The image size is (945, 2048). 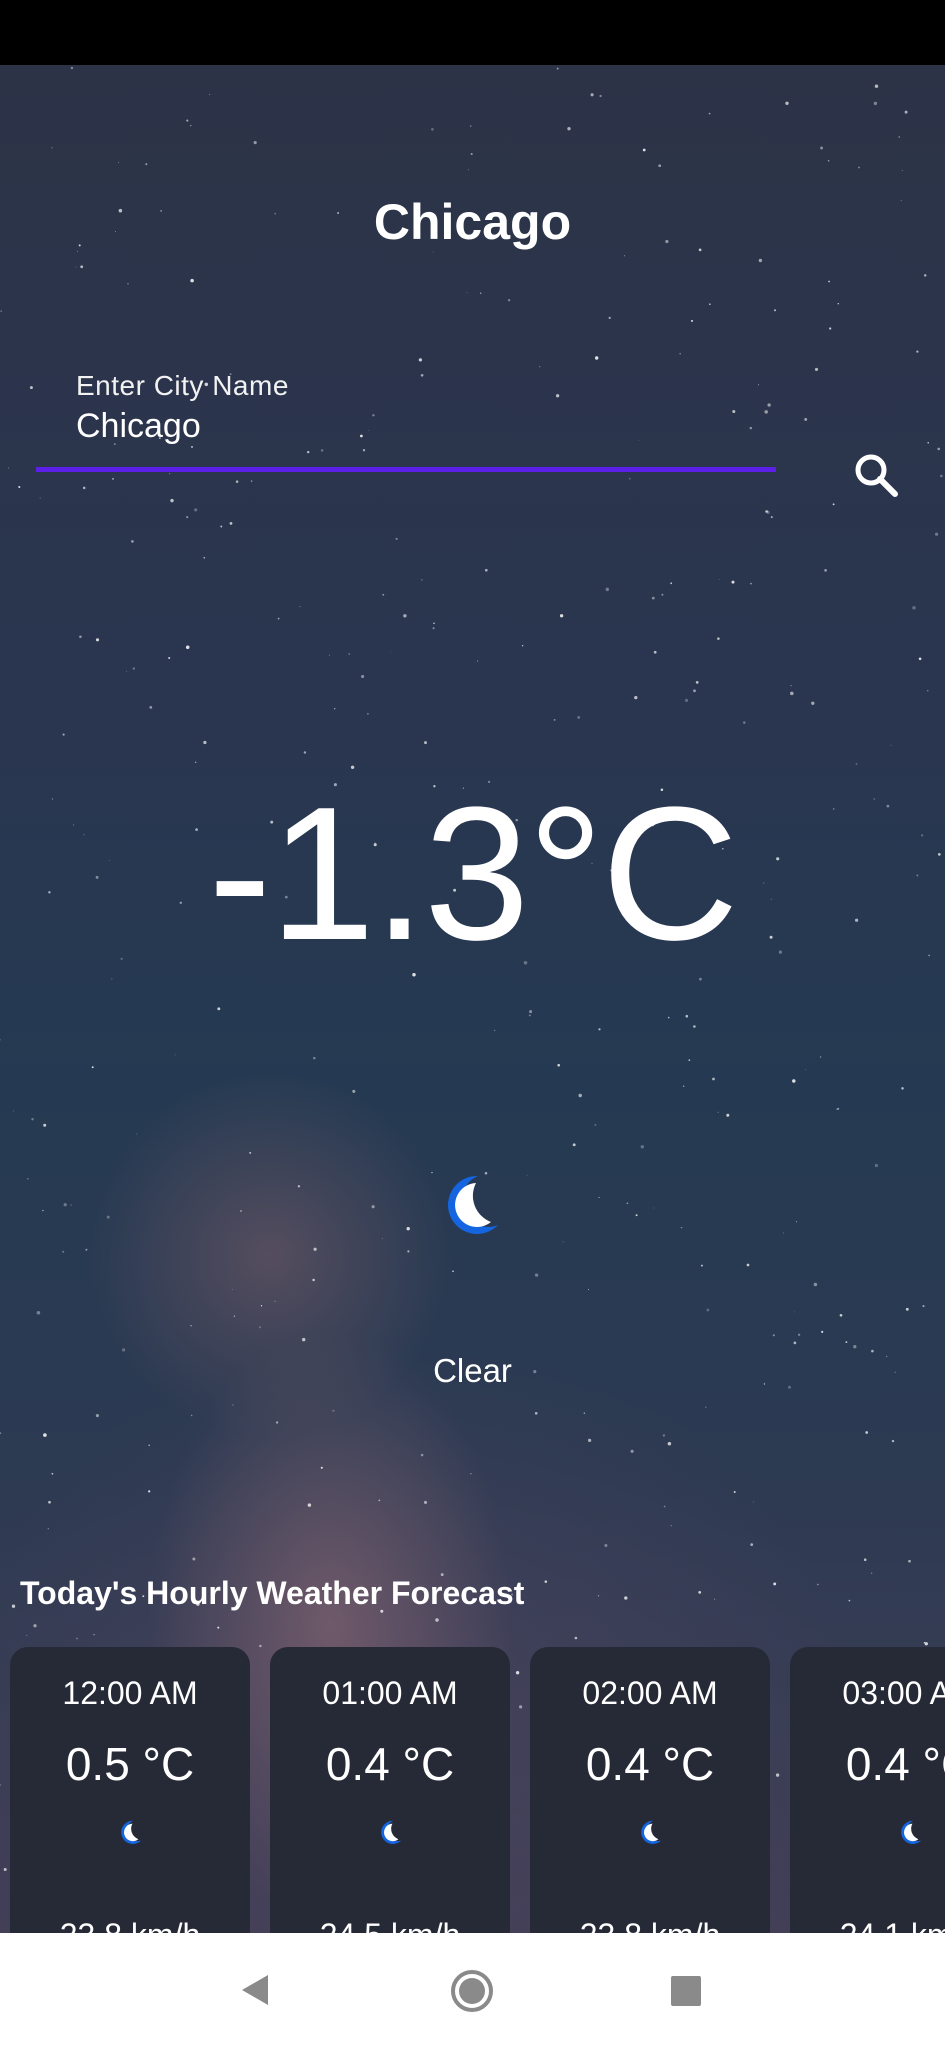 I want to click on city-search-field: Enter City Name, so click(x=406, y=420).